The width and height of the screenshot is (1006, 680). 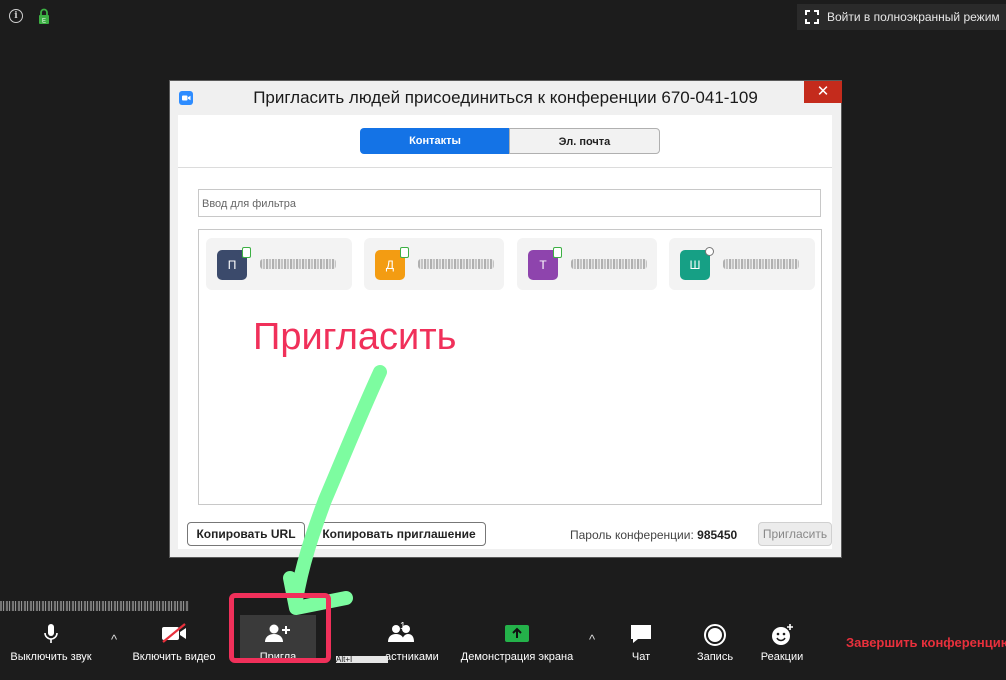 I want to click on end-meeting-button: Завершить конференцию, so click(x=926, y=642).